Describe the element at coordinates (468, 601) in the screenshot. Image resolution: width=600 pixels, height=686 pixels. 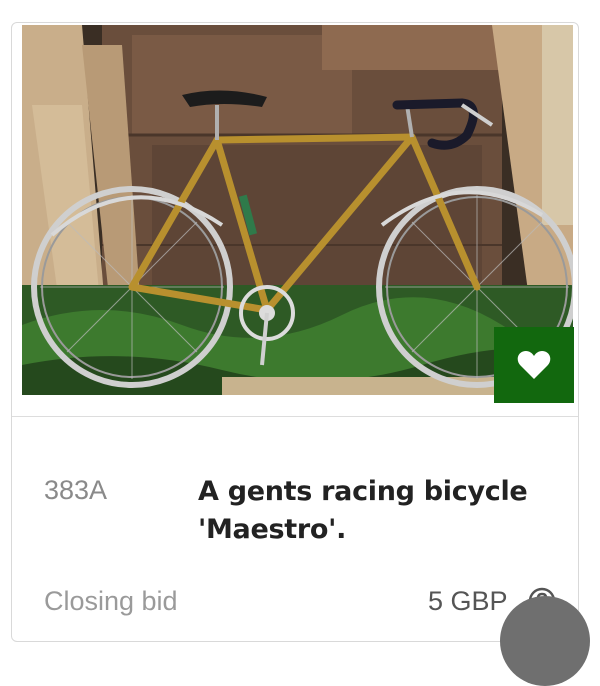
I see `closing-bid-value: 5 GBP` at that location.